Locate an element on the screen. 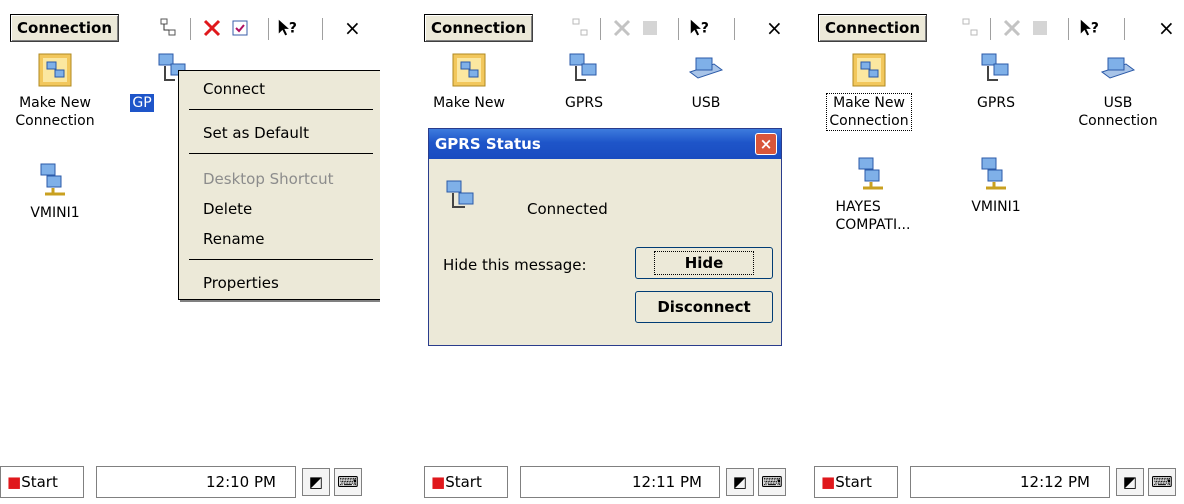  menu-item-properties: Properties is located at coordinates (241, 283).